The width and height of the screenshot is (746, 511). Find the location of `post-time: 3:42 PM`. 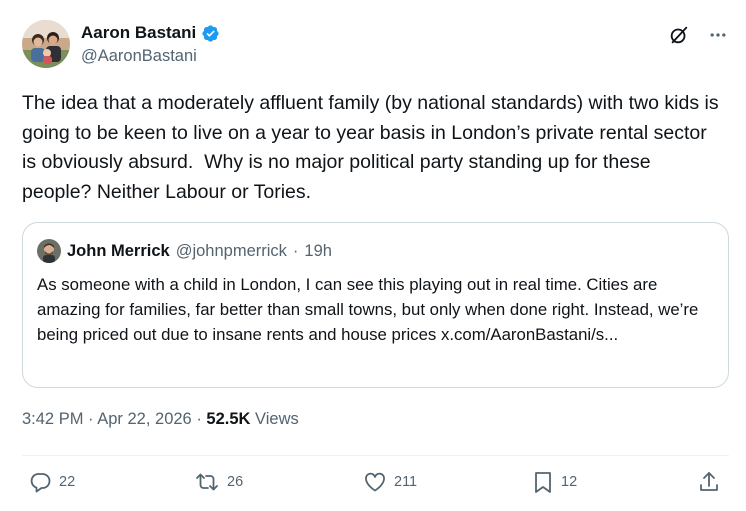

post-time: 3:42 PM is located at coordinates (52, 419).